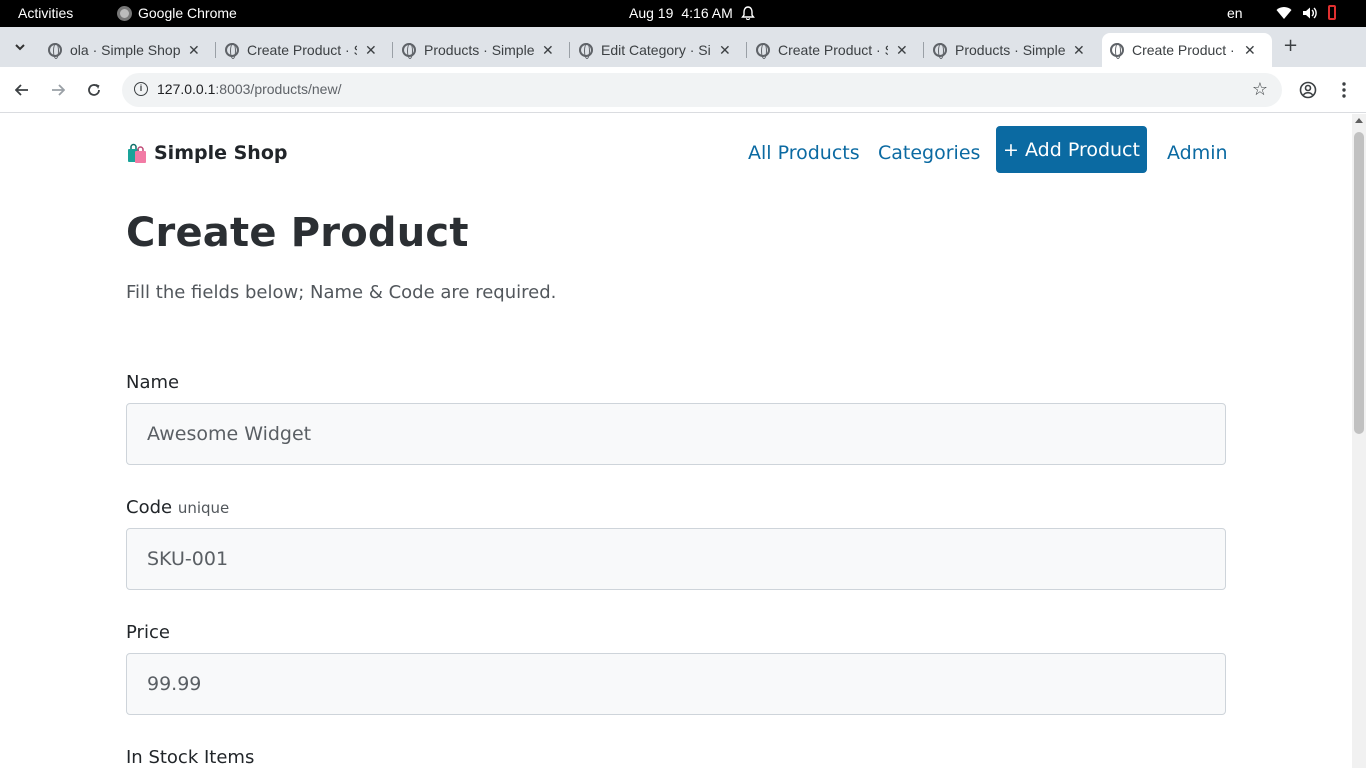 The image size is (1366, 768). Describe the element at coordinates (804, 153) in the screenshot. I see `nav-all-products: All Products` at that location.